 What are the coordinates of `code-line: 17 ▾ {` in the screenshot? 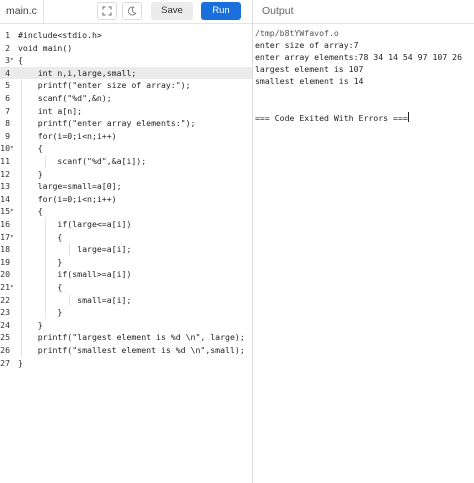 It's located at (126, 237).